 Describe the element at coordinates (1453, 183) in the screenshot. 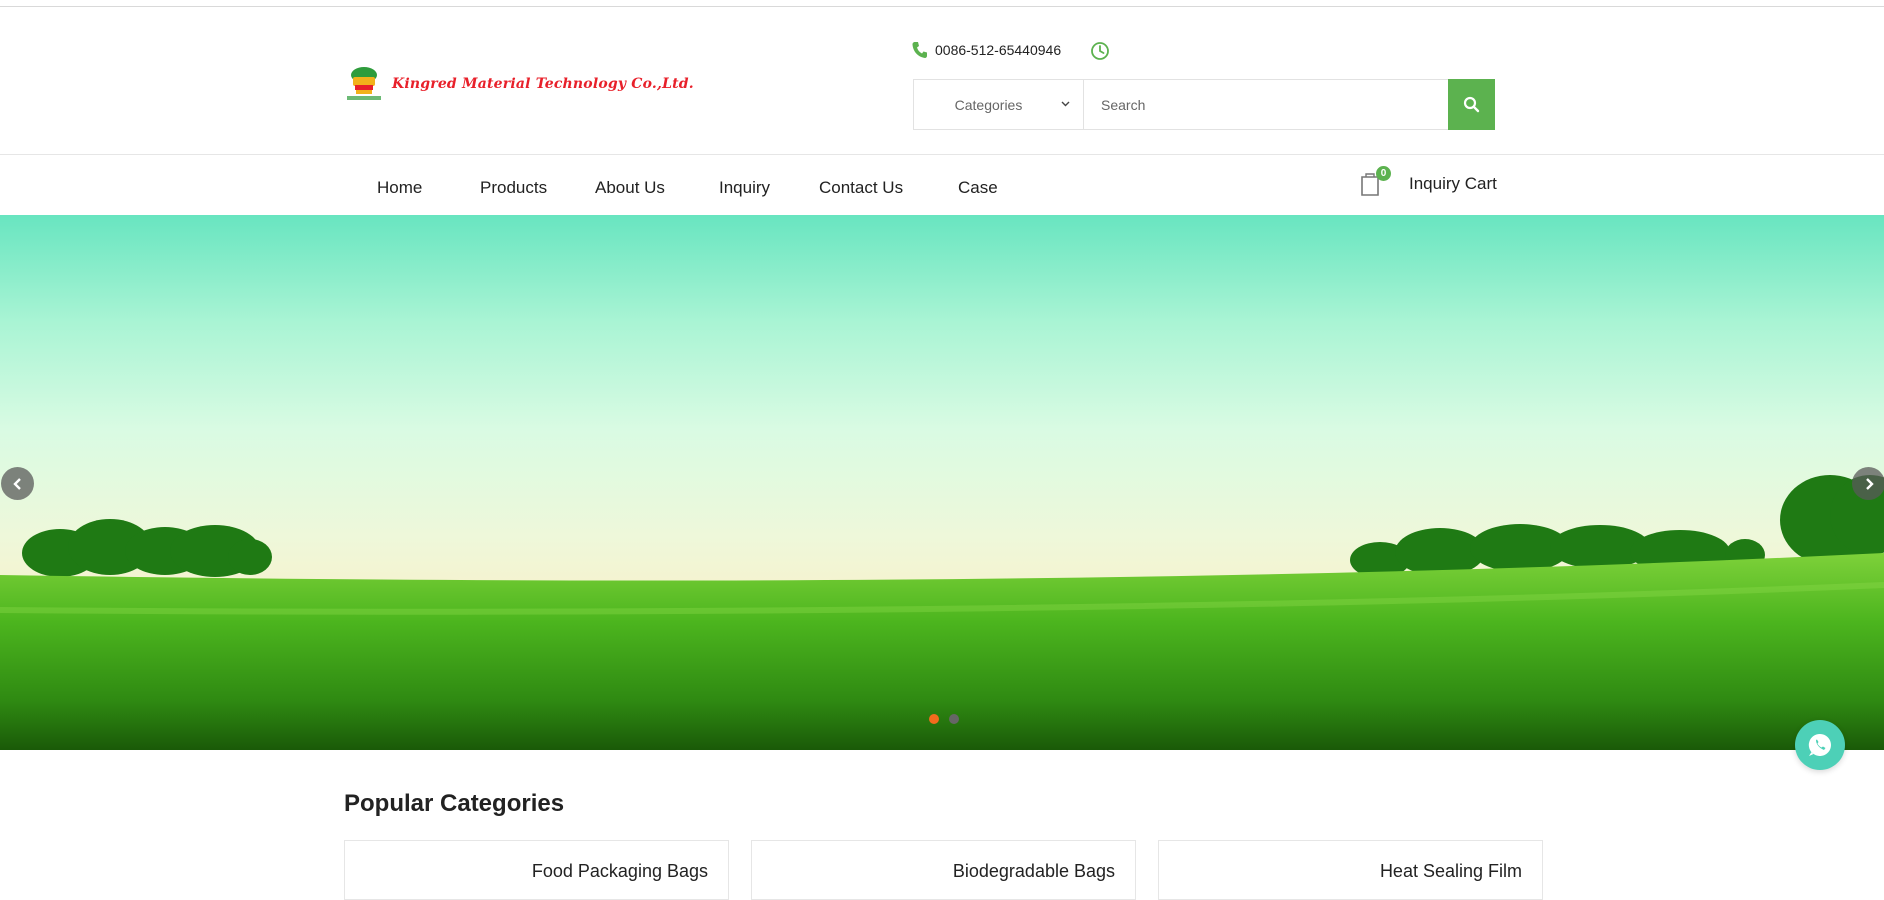

I see `cart-label: Inquiry Cart` at that location.